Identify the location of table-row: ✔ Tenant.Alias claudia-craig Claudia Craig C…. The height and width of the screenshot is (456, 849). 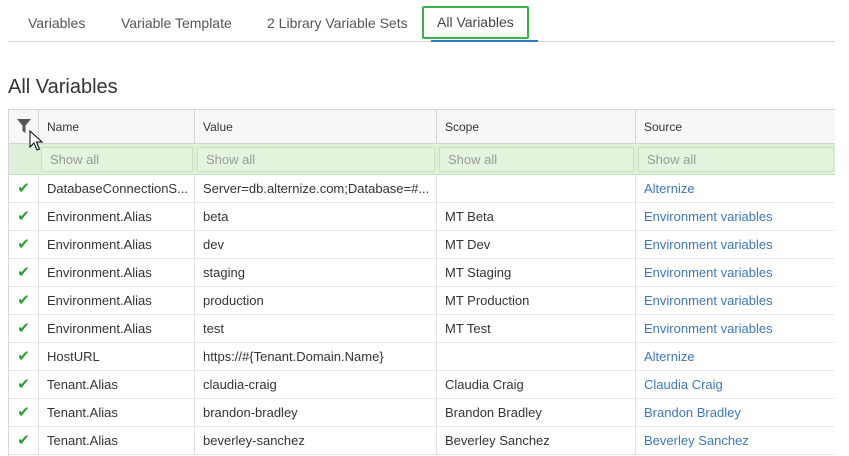
(422, 385).